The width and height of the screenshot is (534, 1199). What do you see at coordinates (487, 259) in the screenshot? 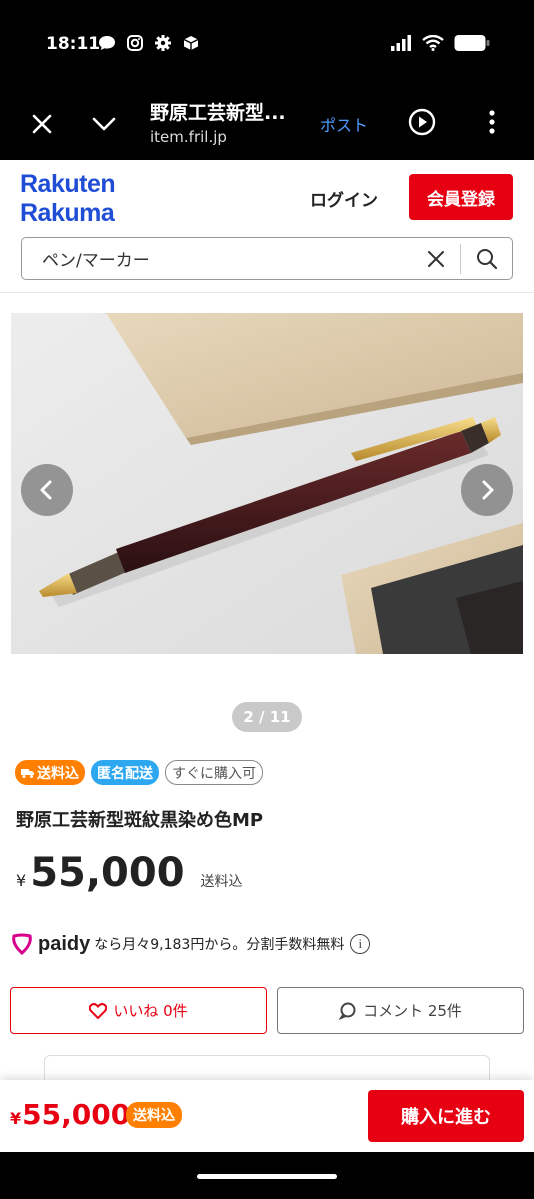
I see `search-icon` at bounding box center [487, 259].